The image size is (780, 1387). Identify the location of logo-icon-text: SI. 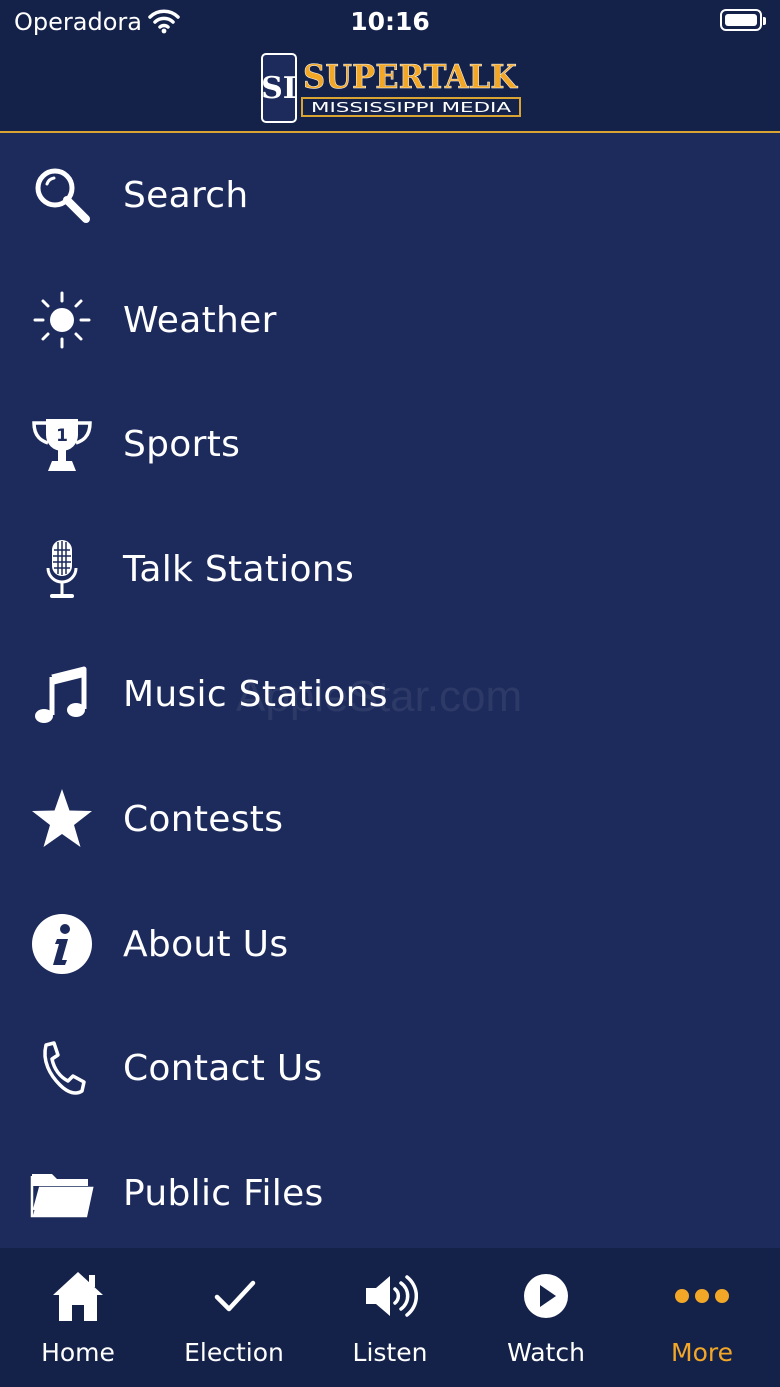
(279, 88).